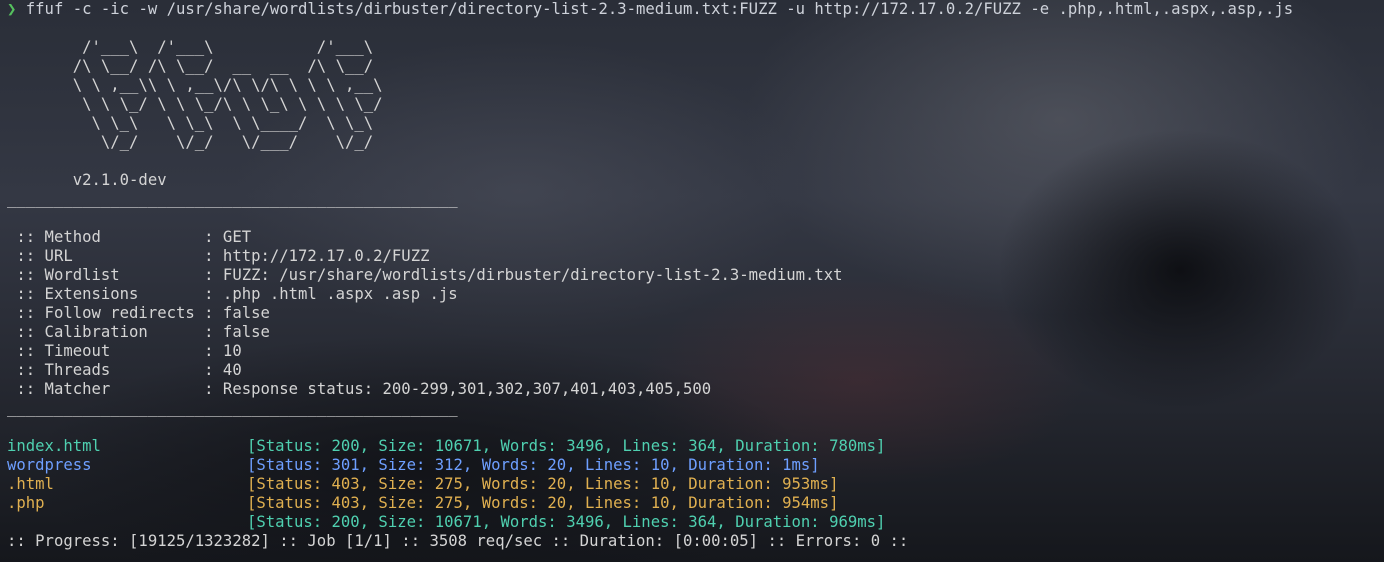  I want to click on result-path: index.html, so click(54, 446).